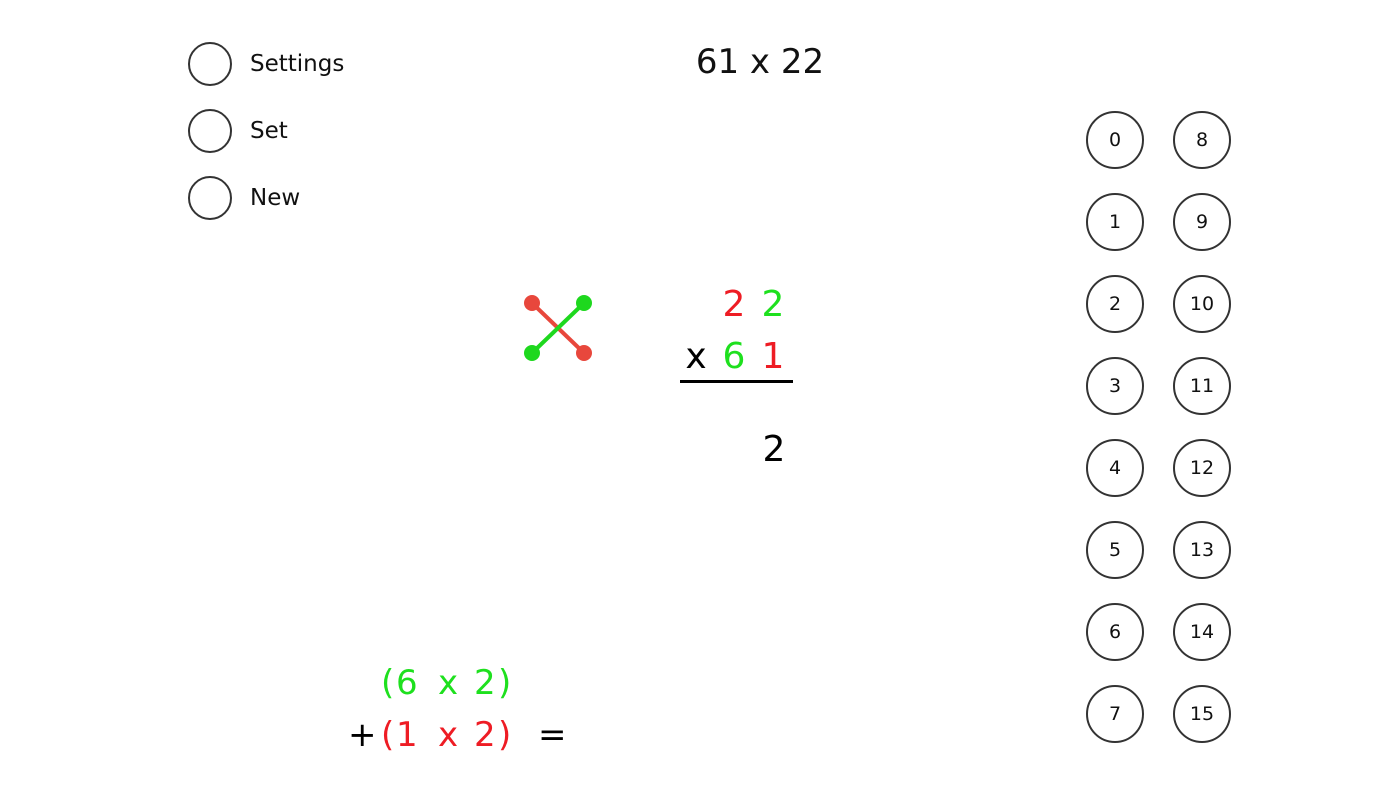  Describe the element at coordinates (1115, 140) in the screenshot. I see `number-button-0: 0` at that location.